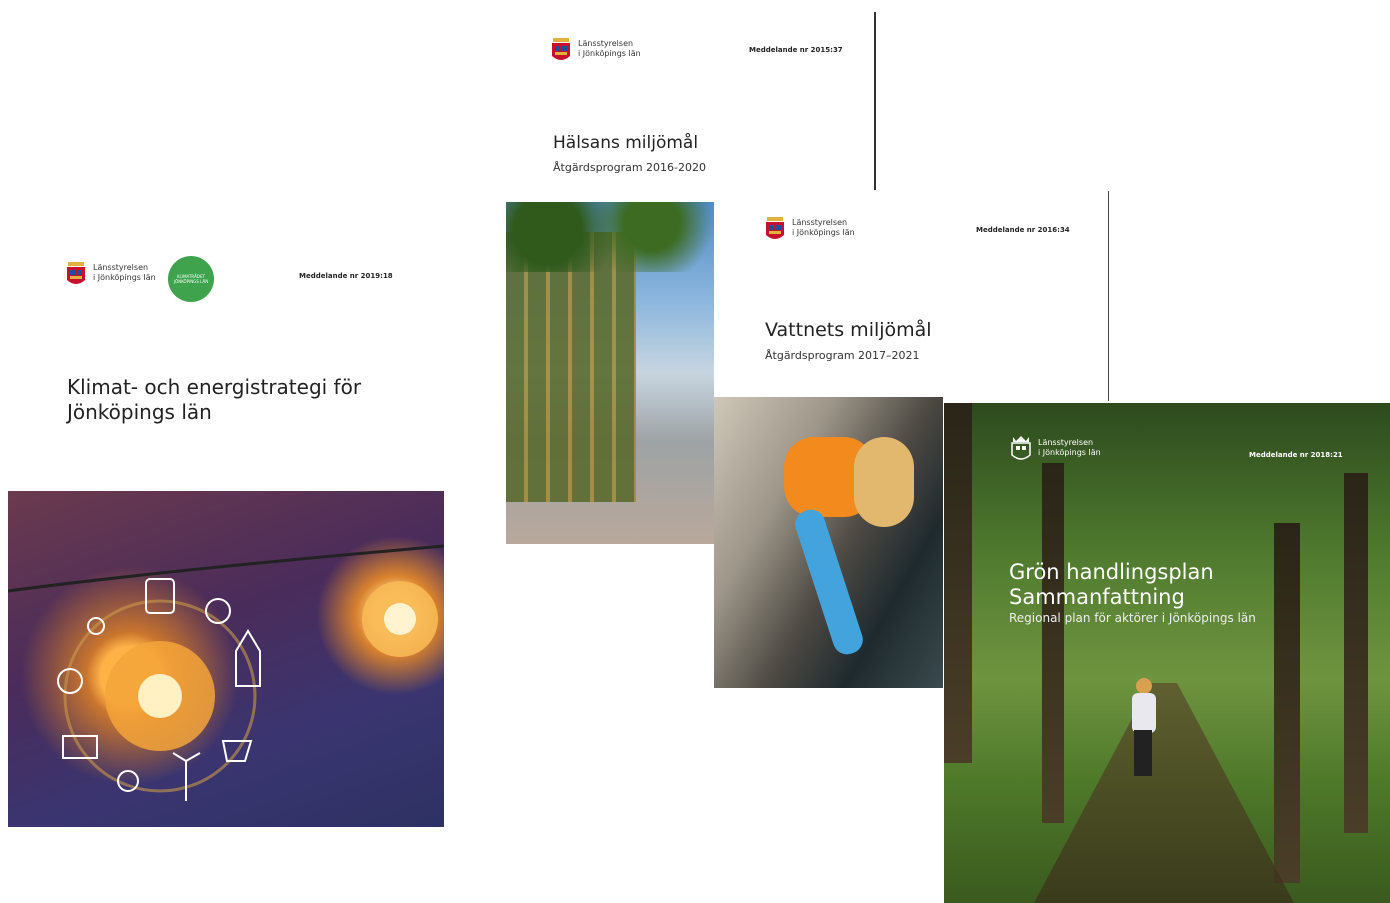  Describe the element at coordinates (796, 50) in the screenshot. I see `publication-number: Meddelande nr 2015:37` at that location.